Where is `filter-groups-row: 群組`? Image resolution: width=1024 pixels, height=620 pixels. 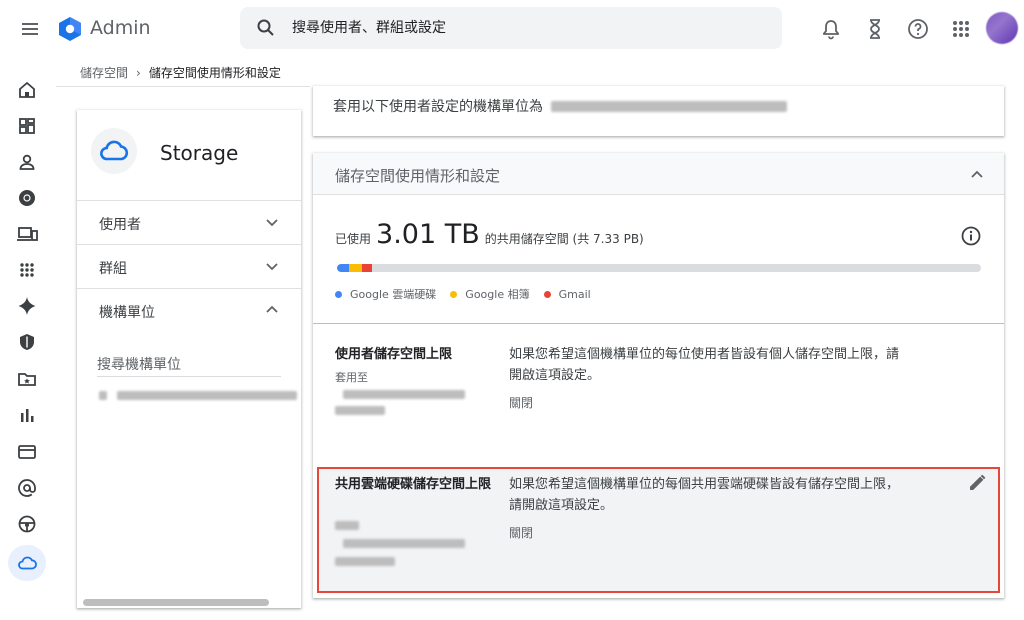 filter-groups-row: 群組 is located at coordinates (189, 267).